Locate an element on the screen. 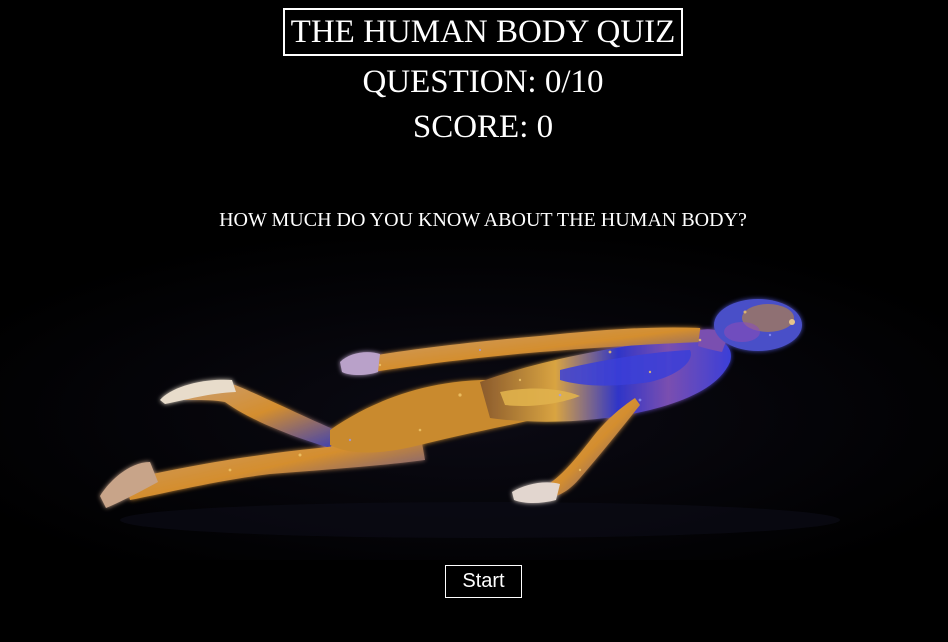  start-button: Start is located at coordinates (483, 581).